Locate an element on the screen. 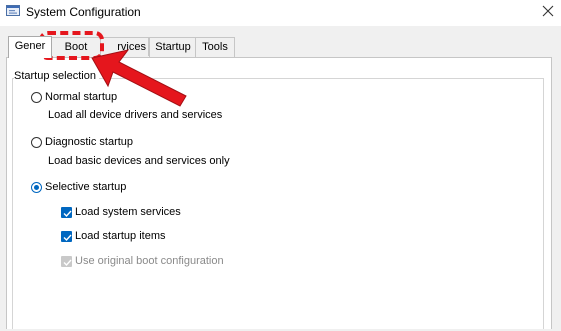 Image resolution: width=561 pixels, height=331 pixels. startup-selection-label: Startup selection is located at coordinates (56, 76).